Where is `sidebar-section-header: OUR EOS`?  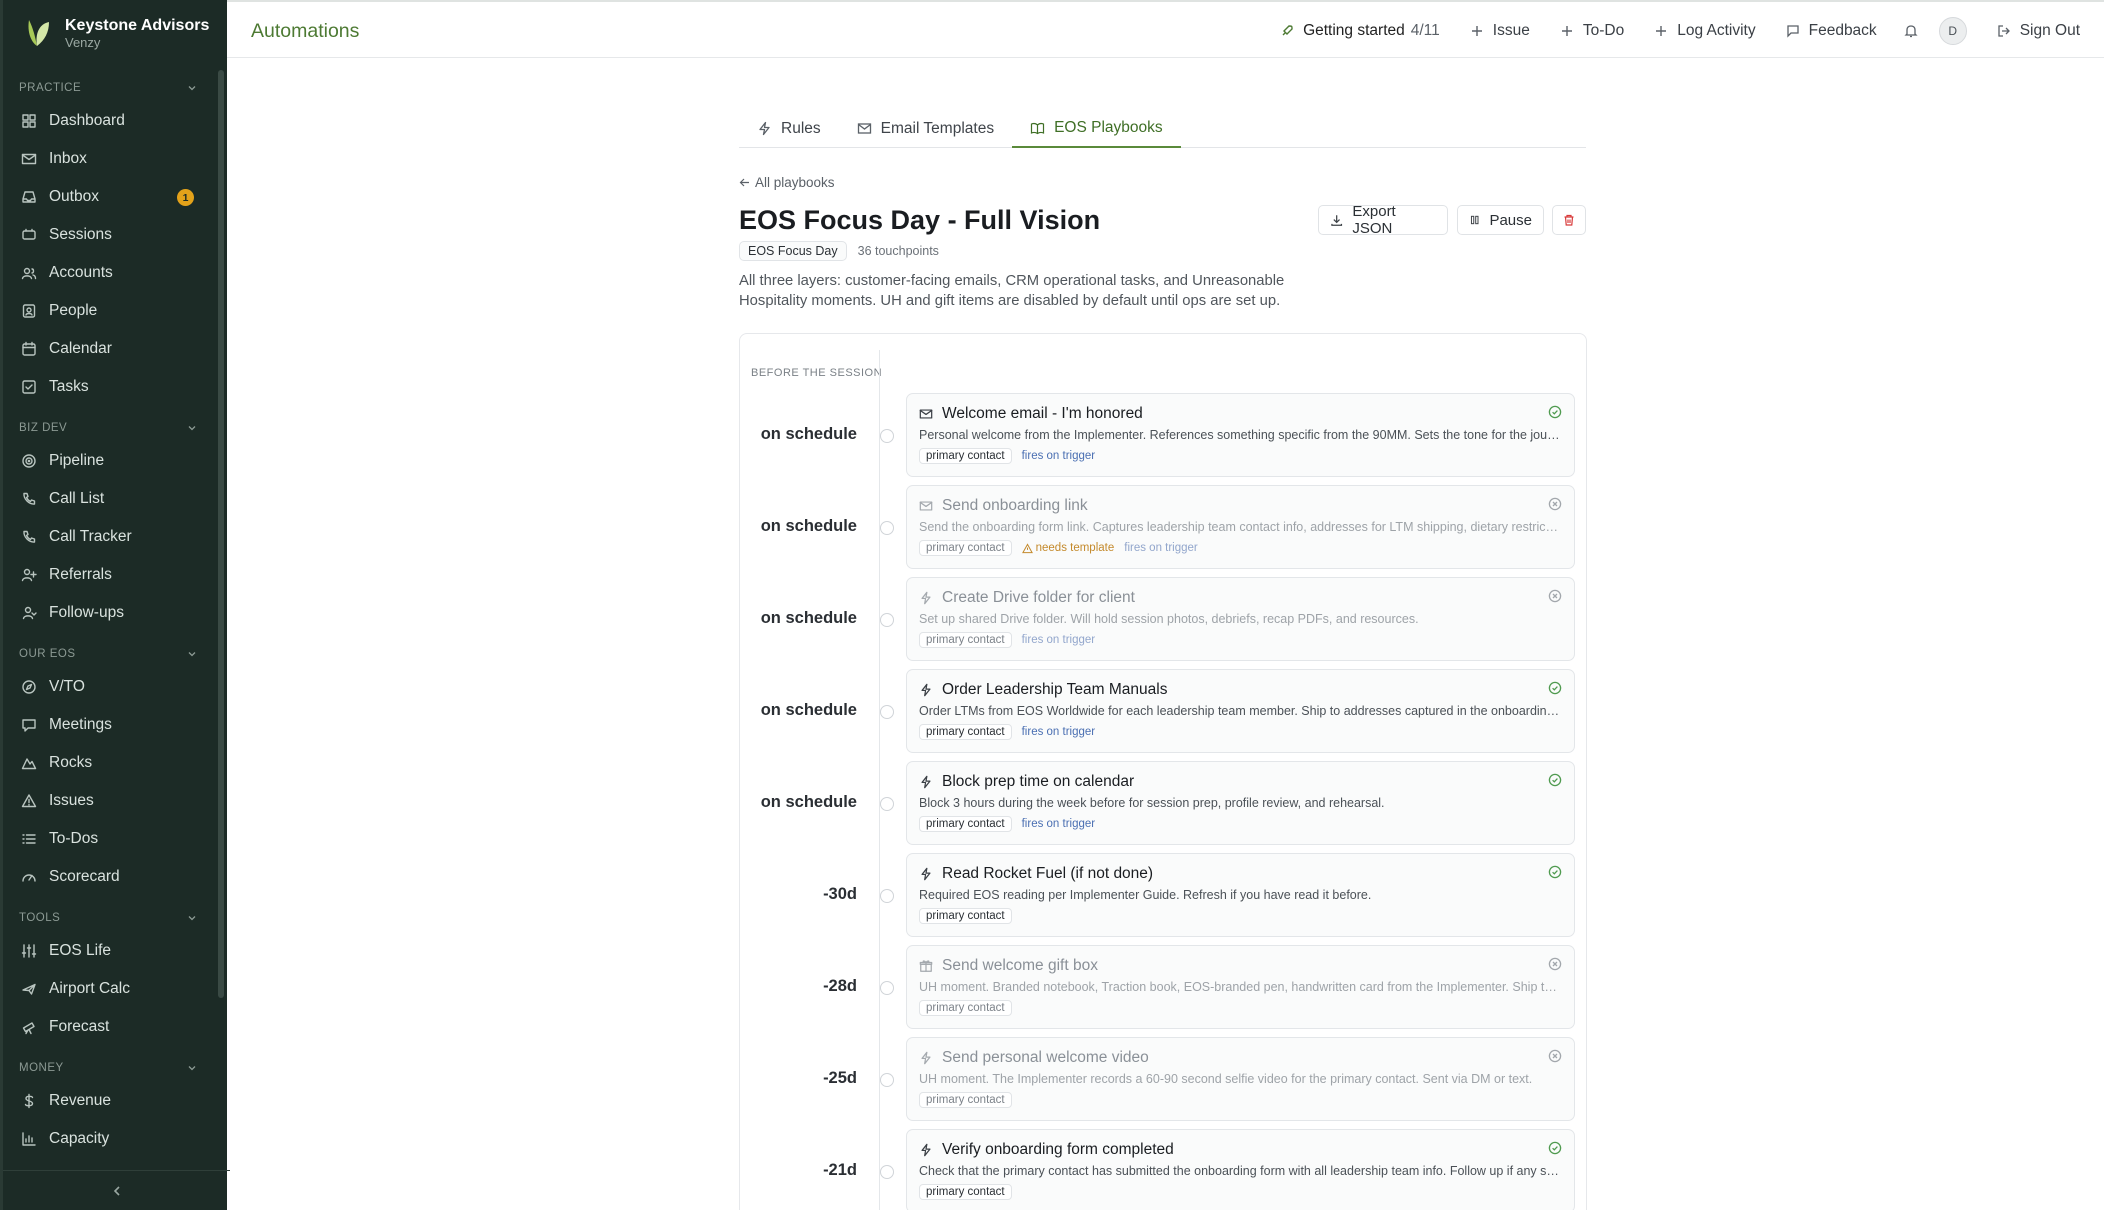 sidebar-section-header: OUR EOS is located at coordinates (108, 654).